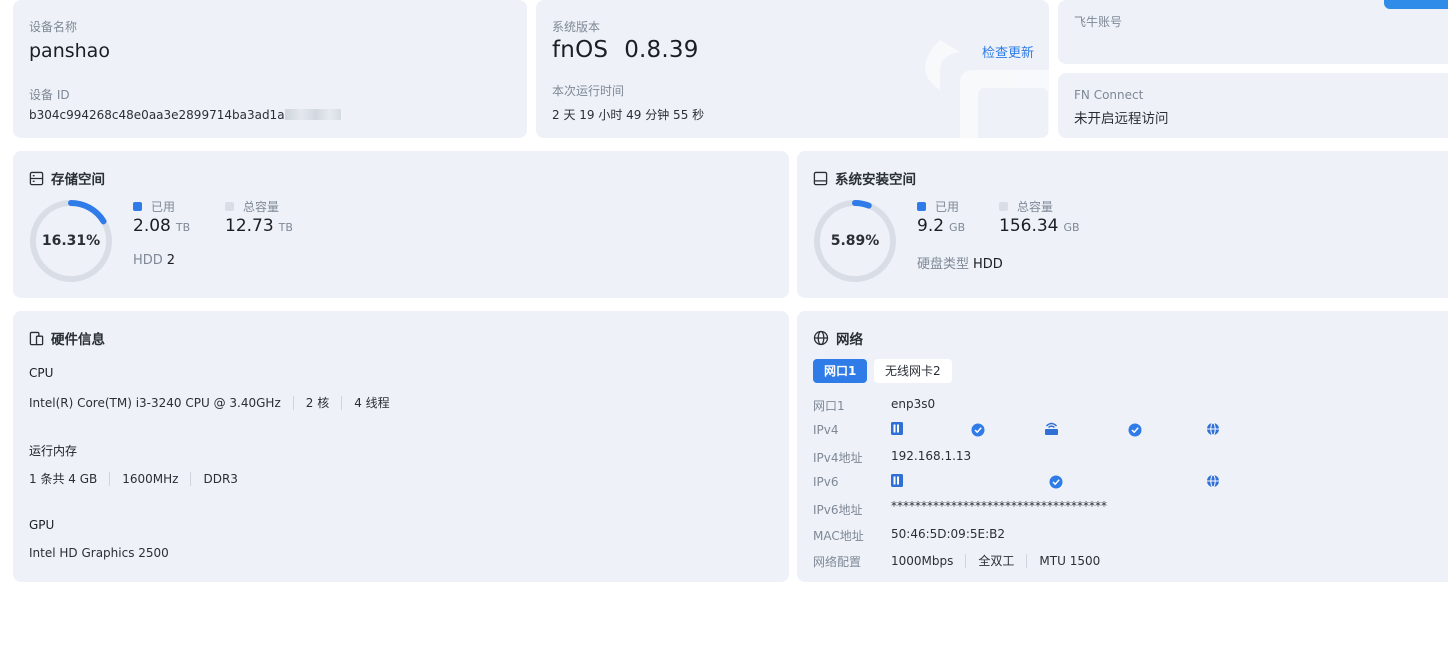 The image size is (1448, 653). What do you see at coordinates (1071, 227) in the screenshot?
I see `system-disk-total-unit: GB` at bounding box center [1071, 227].